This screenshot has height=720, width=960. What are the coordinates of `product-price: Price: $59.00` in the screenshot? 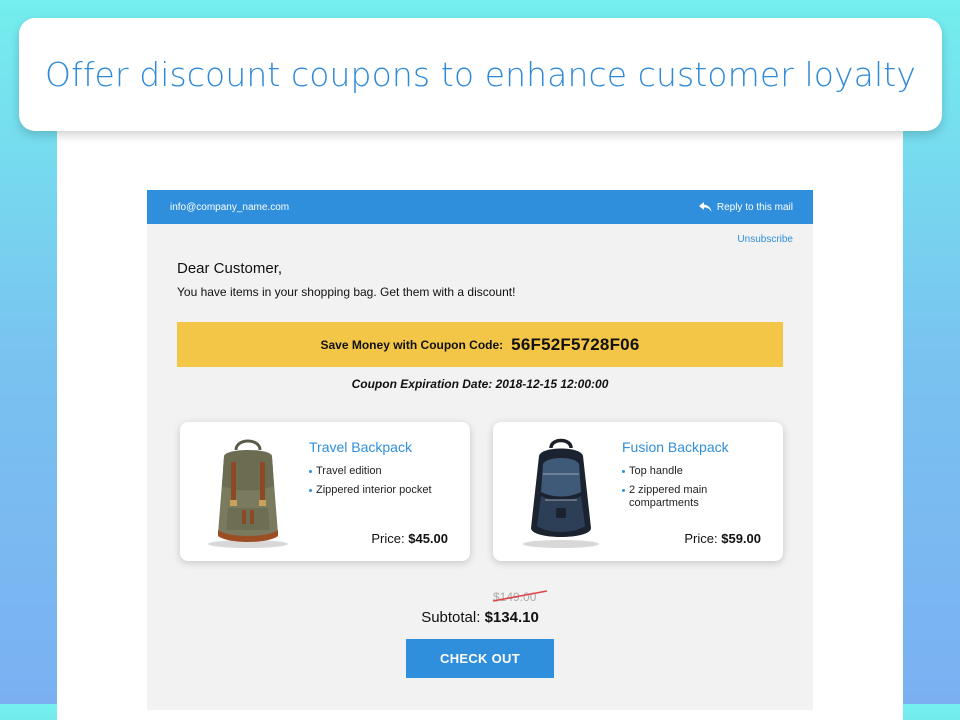 It's located at (722, 538).